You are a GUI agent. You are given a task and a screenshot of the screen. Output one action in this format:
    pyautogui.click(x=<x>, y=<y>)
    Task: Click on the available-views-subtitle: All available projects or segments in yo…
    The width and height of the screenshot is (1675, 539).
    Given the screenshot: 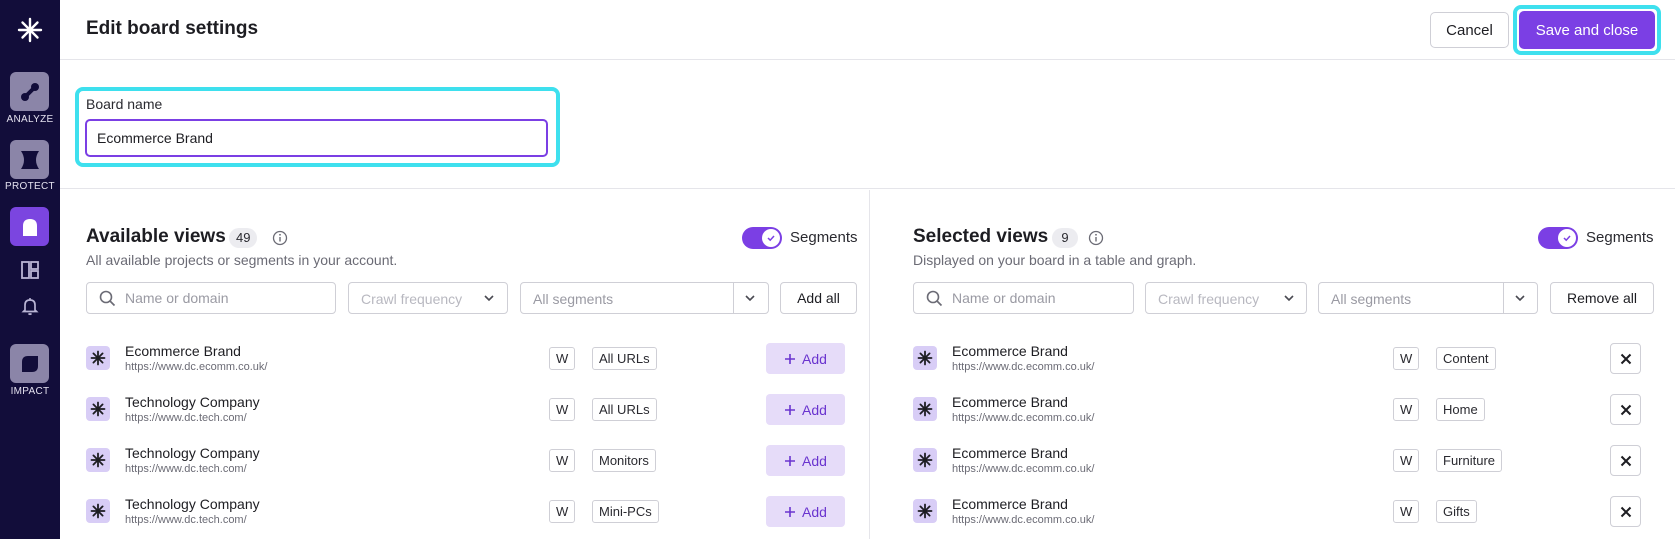 What is the action you would take?
    pyautogui.click(x=242, y=260)
    